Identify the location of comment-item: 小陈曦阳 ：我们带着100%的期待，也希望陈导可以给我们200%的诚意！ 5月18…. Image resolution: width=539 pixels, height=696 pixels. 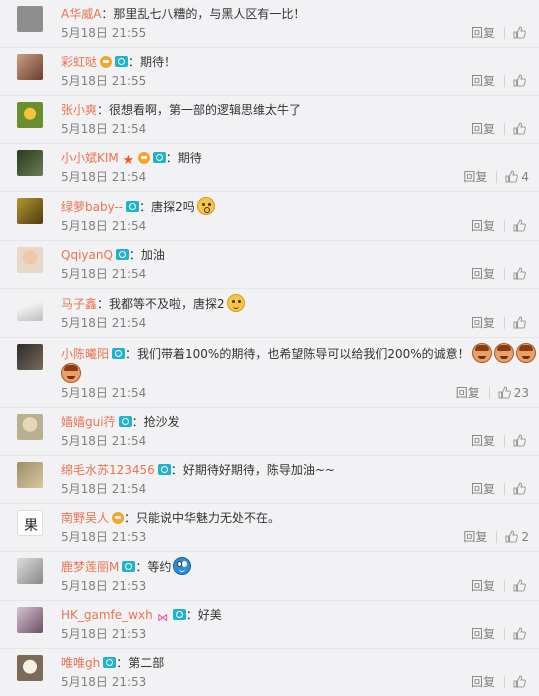
(269, 373).